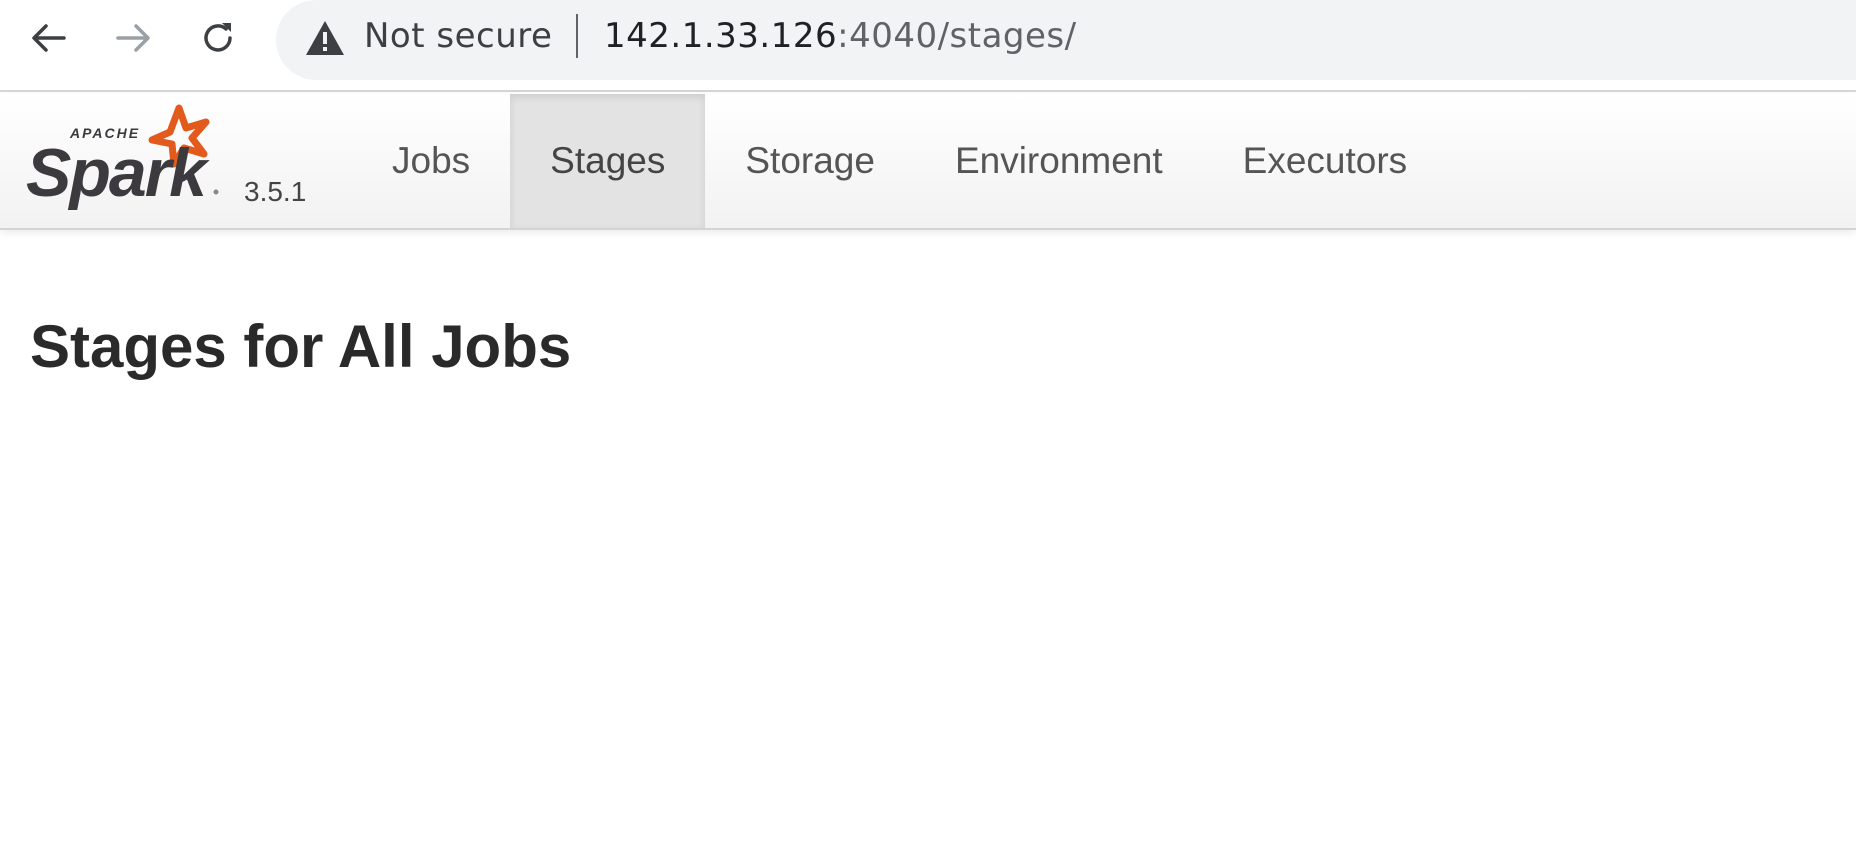  I want to click on apache-spark-logo: APACHE Spark, so click(122, 157).